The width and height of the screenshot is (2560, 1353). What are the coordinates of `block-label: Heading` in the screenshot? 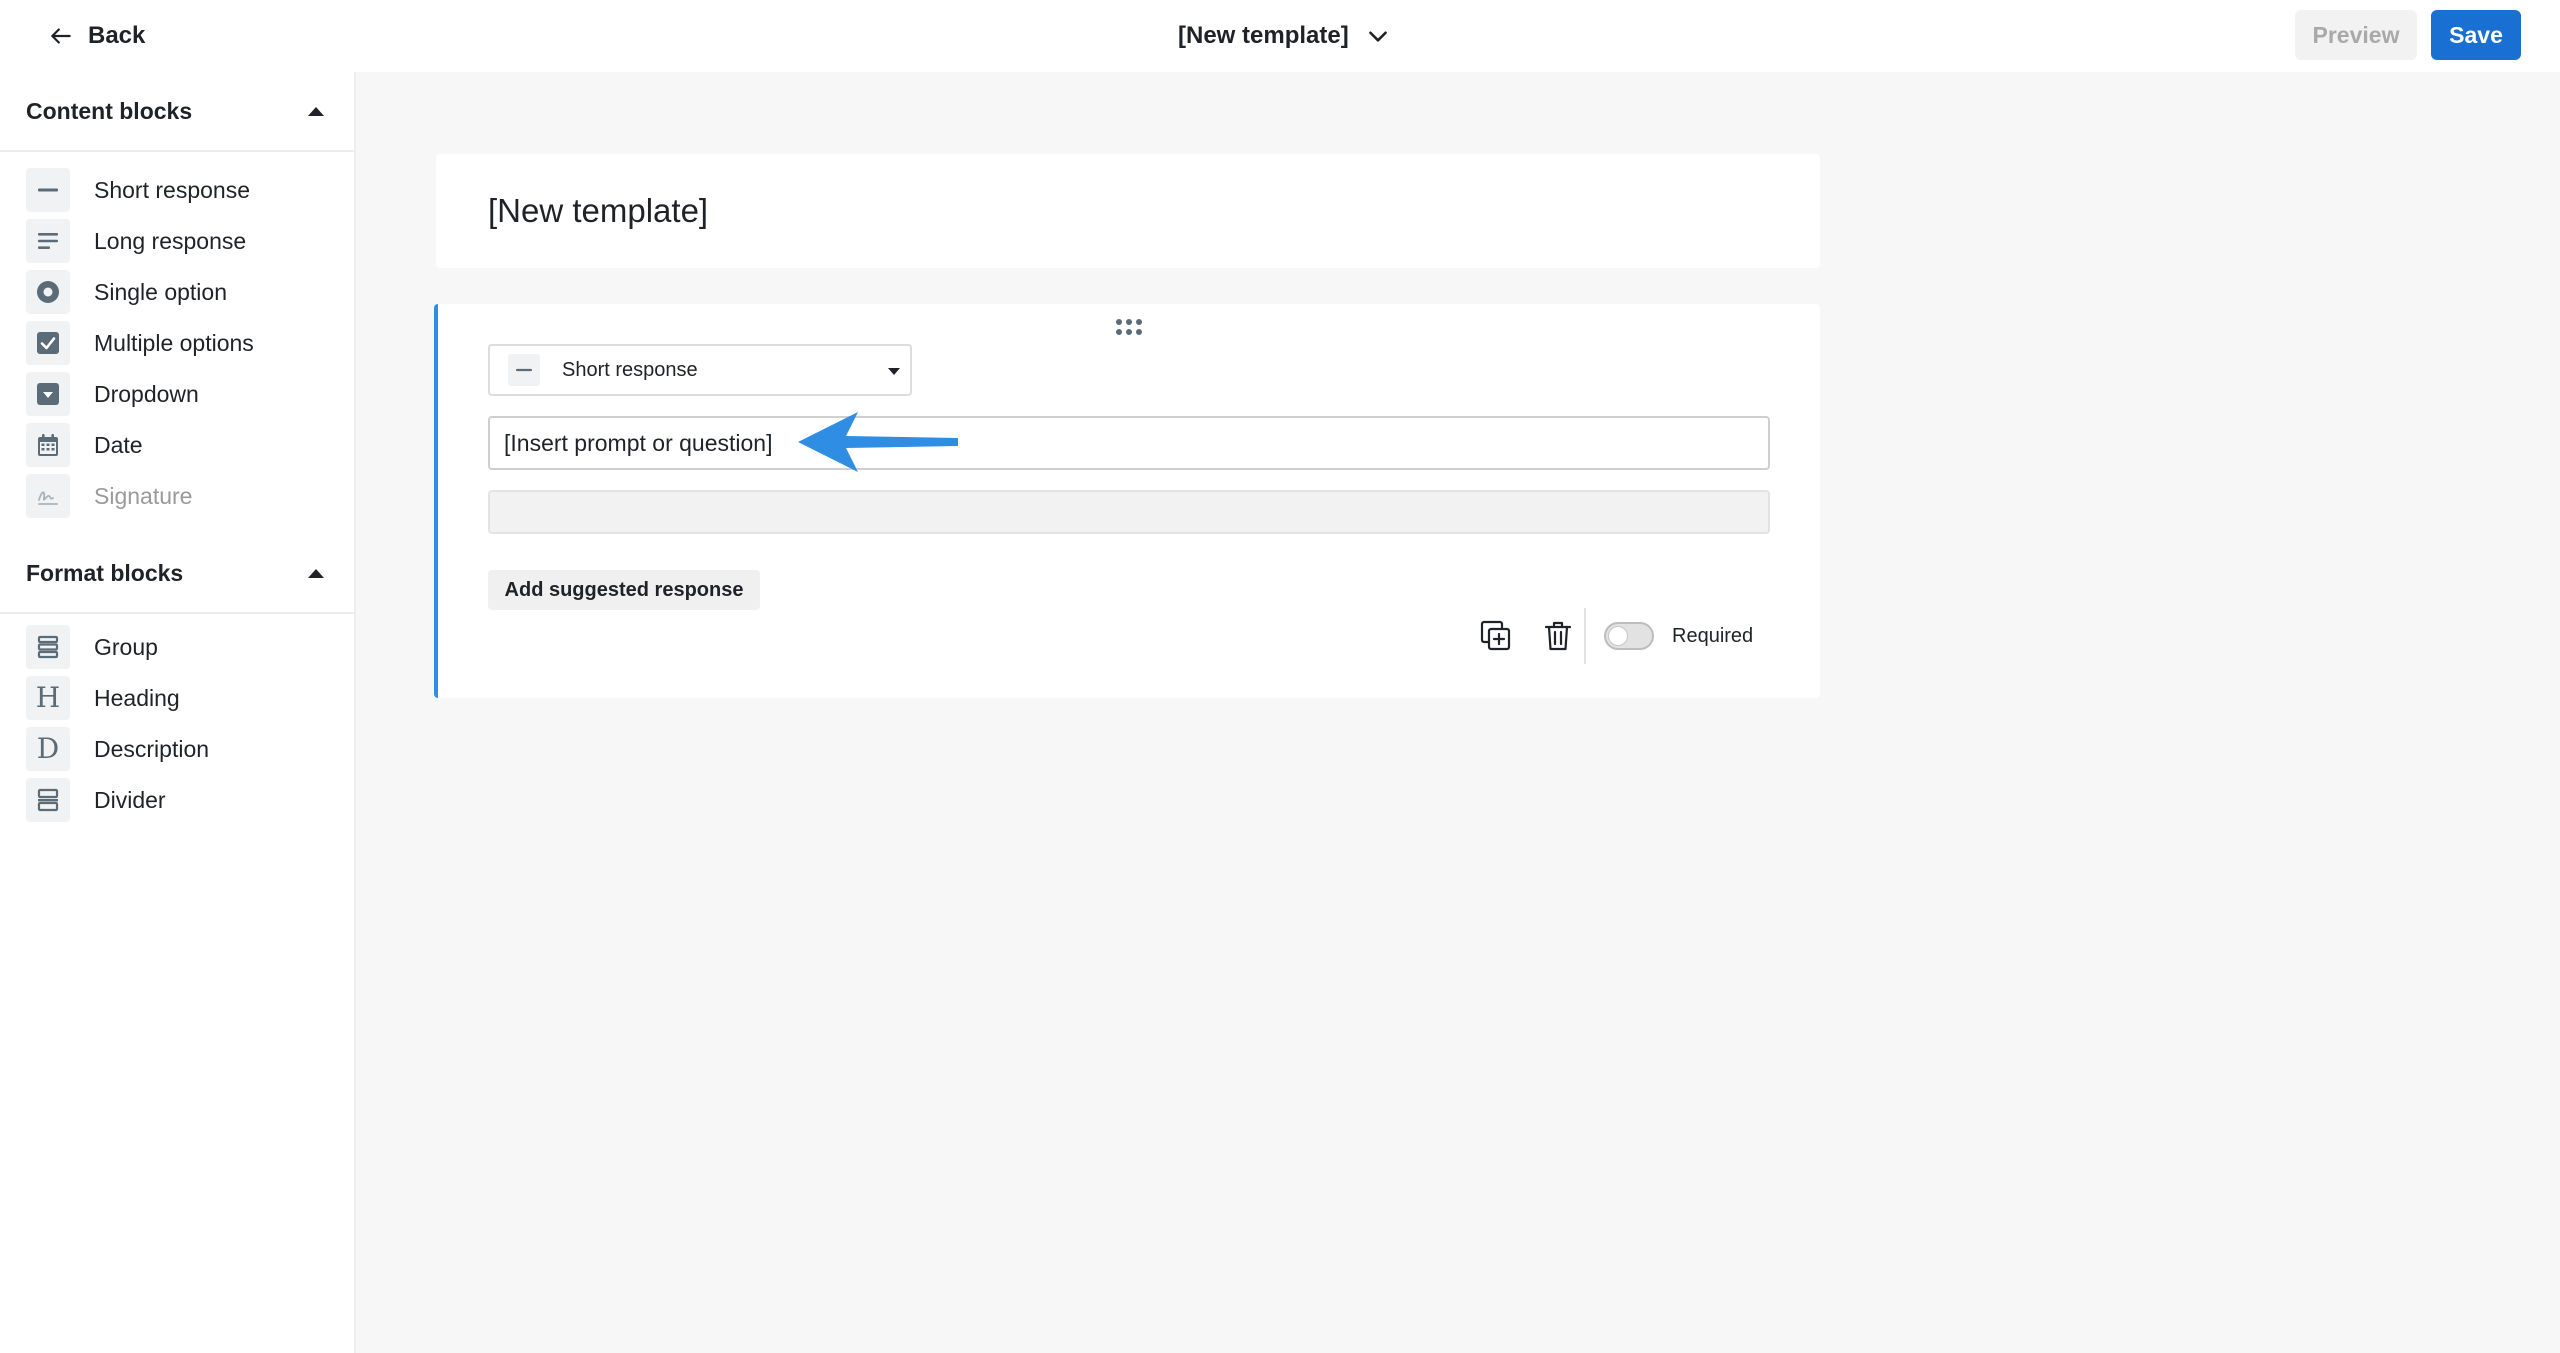 It's located at (137, 697).